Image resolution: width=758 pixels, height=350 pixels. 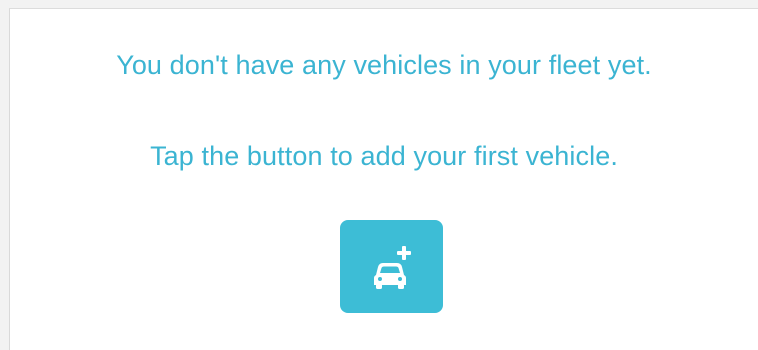 I want to click on add-vehicle-button, so click(x=391, y=266).